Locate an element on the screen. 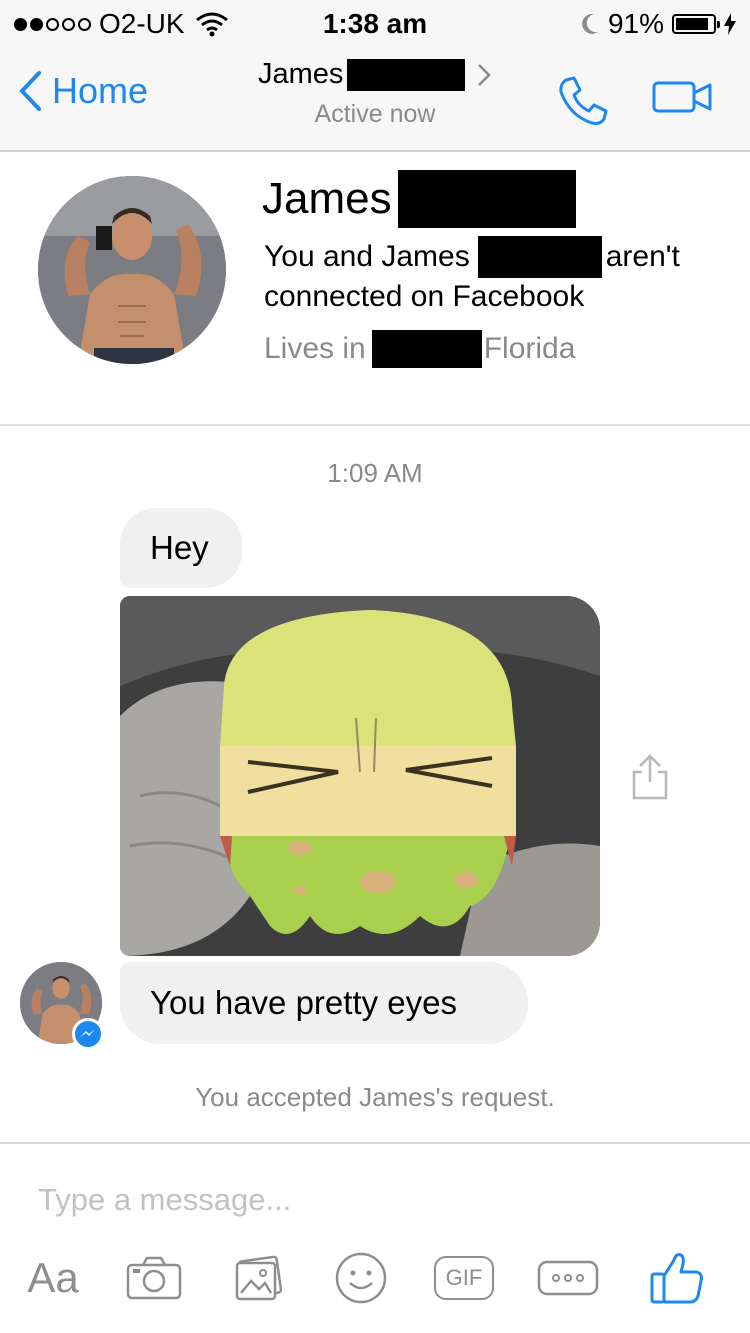 The height and width of the screenshot is (1333, 750). message-composer: Aa GIF is located at coordinates (375, 1237).